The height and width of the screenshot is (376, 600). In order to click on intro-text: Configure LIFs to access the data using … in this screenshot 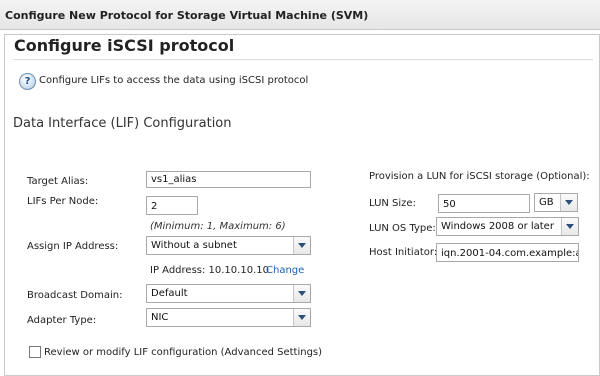, I will do `click(174, 80)`.